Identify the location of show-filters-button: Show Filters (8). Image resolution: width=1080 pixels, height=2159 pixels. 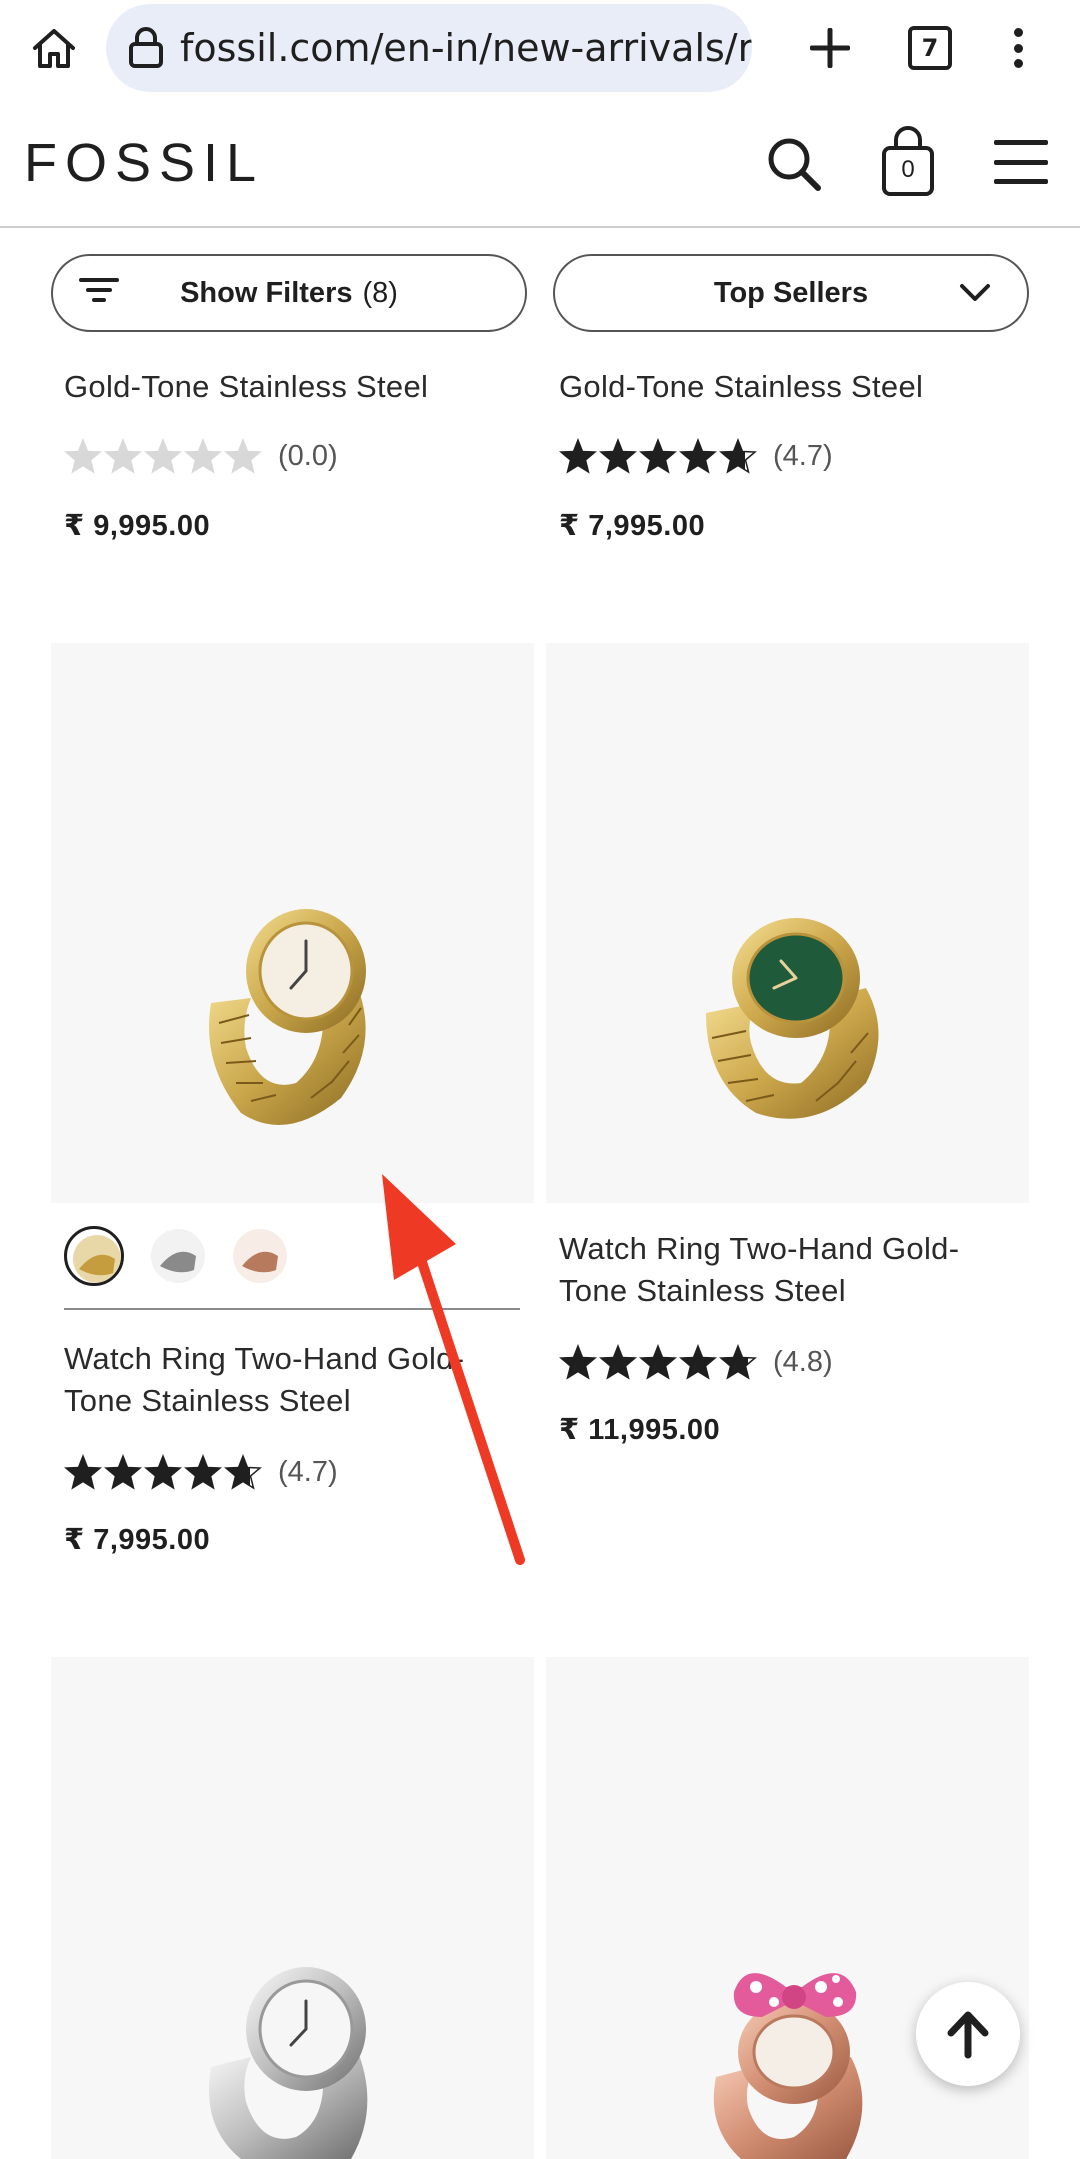
(289, 293).